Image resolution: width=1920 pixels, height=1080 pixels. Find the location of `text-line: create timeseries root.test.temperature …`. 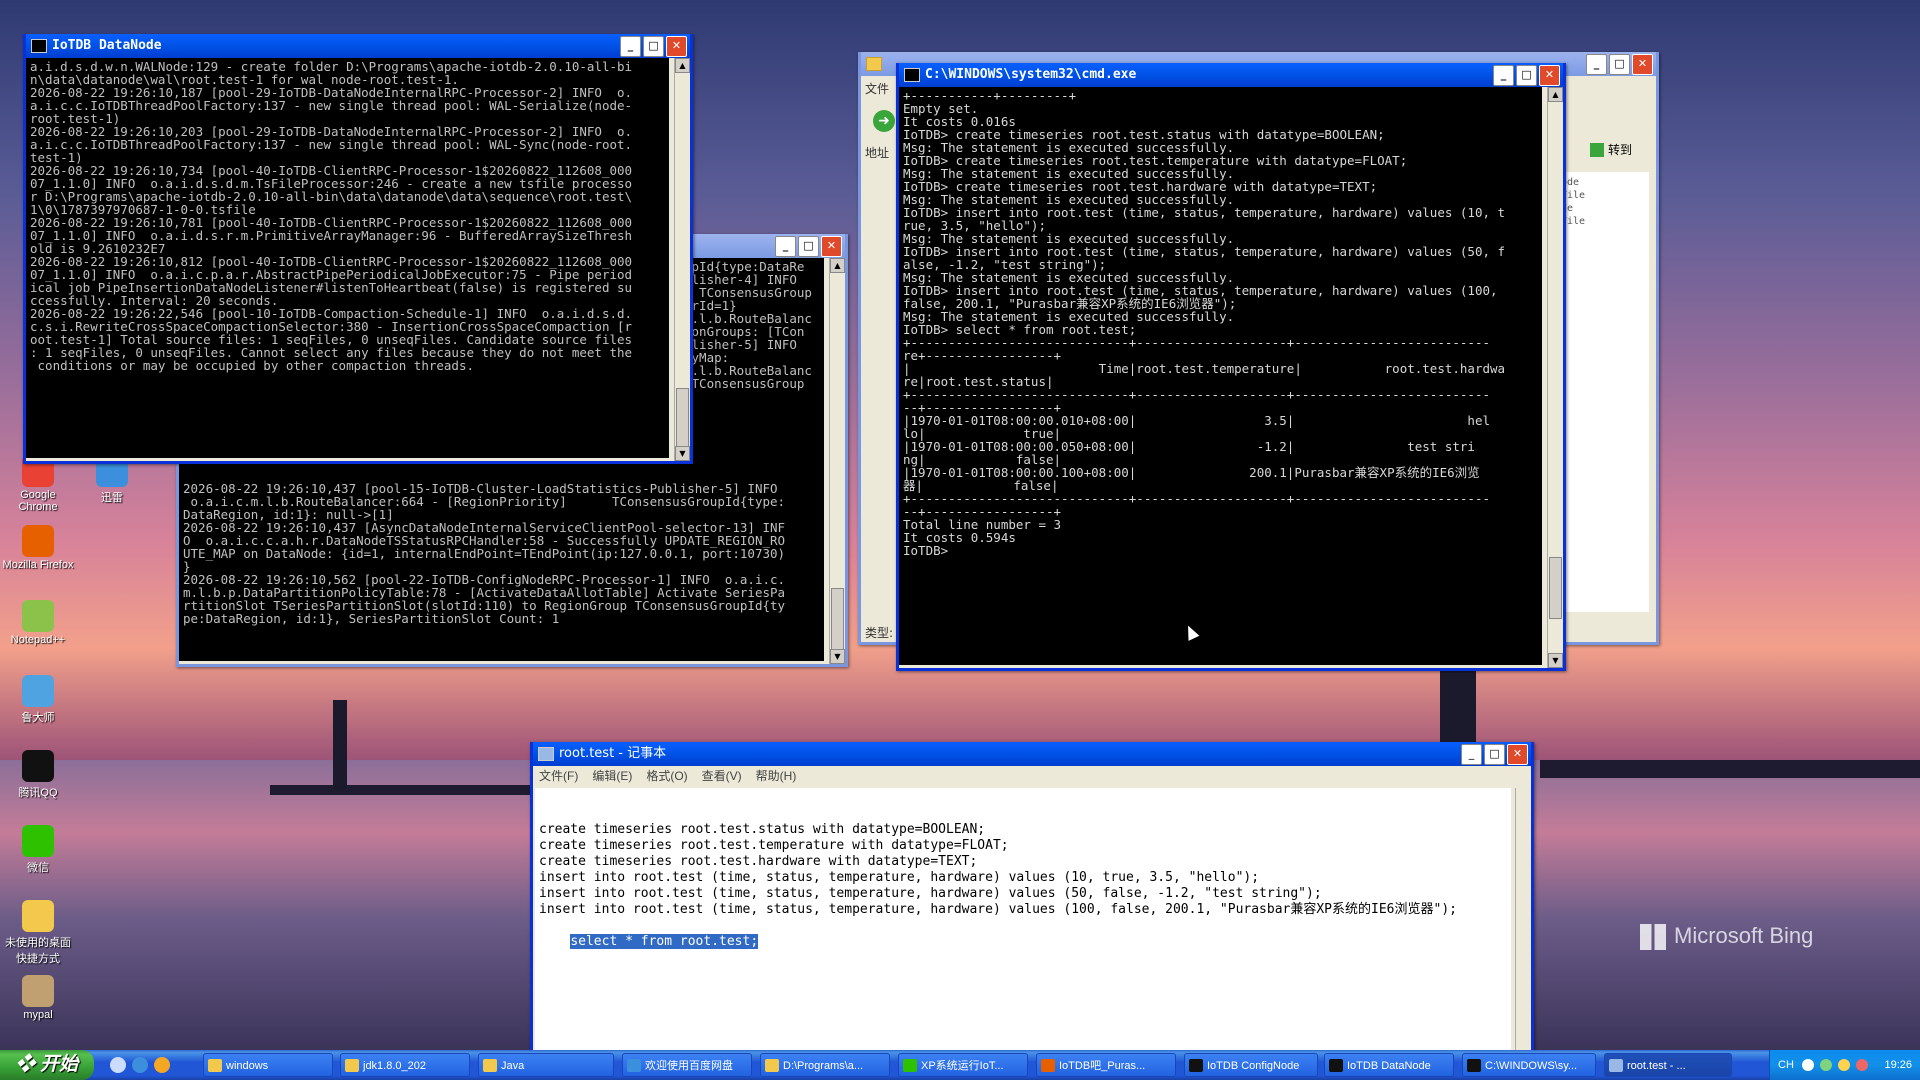

text-line: create timeseries root.test.temperature … is located at coordinates (774, 845).